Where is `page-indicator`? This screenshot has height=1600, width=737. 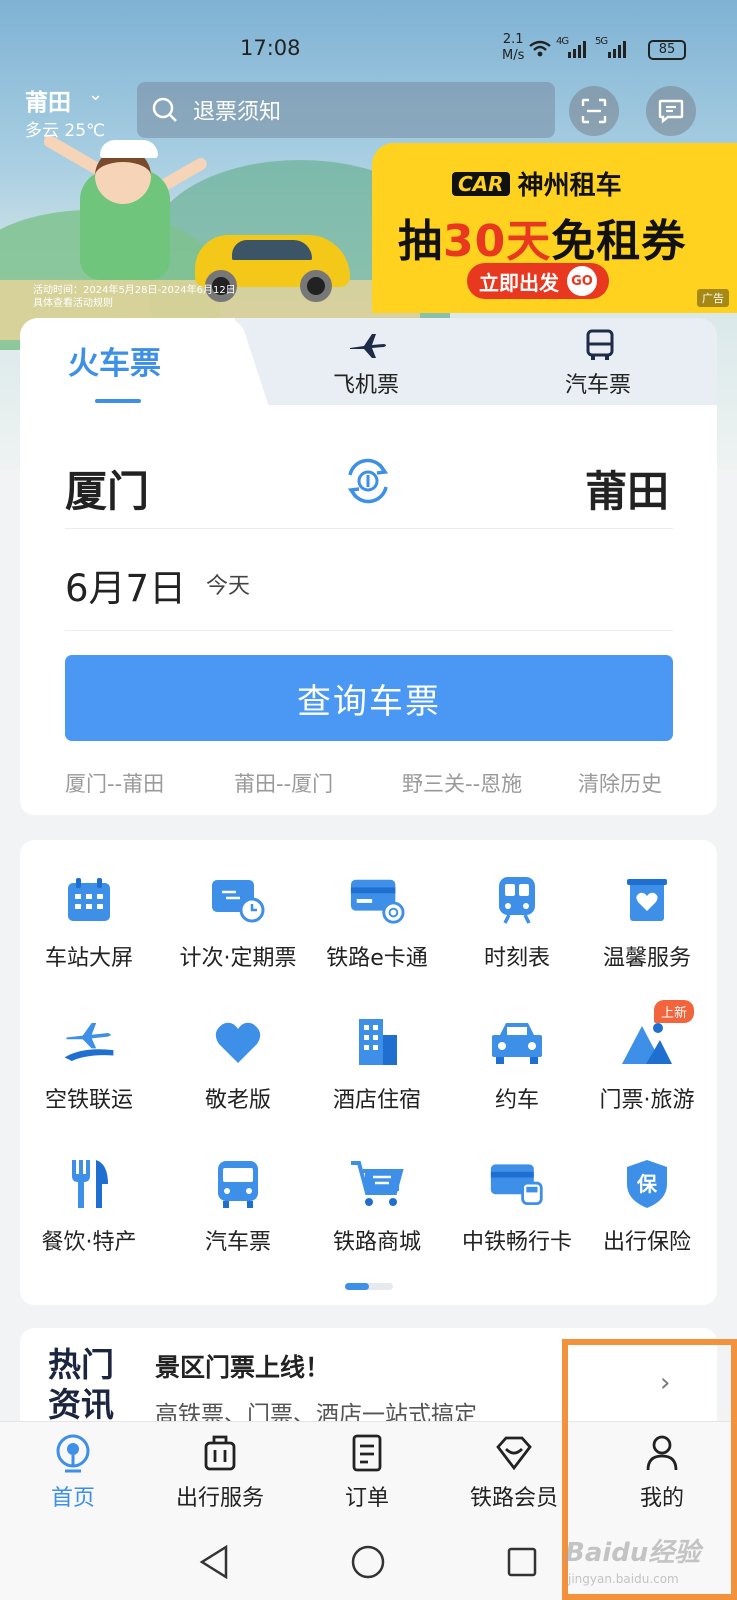
page-indicator is located at coordinates (369, 1286).